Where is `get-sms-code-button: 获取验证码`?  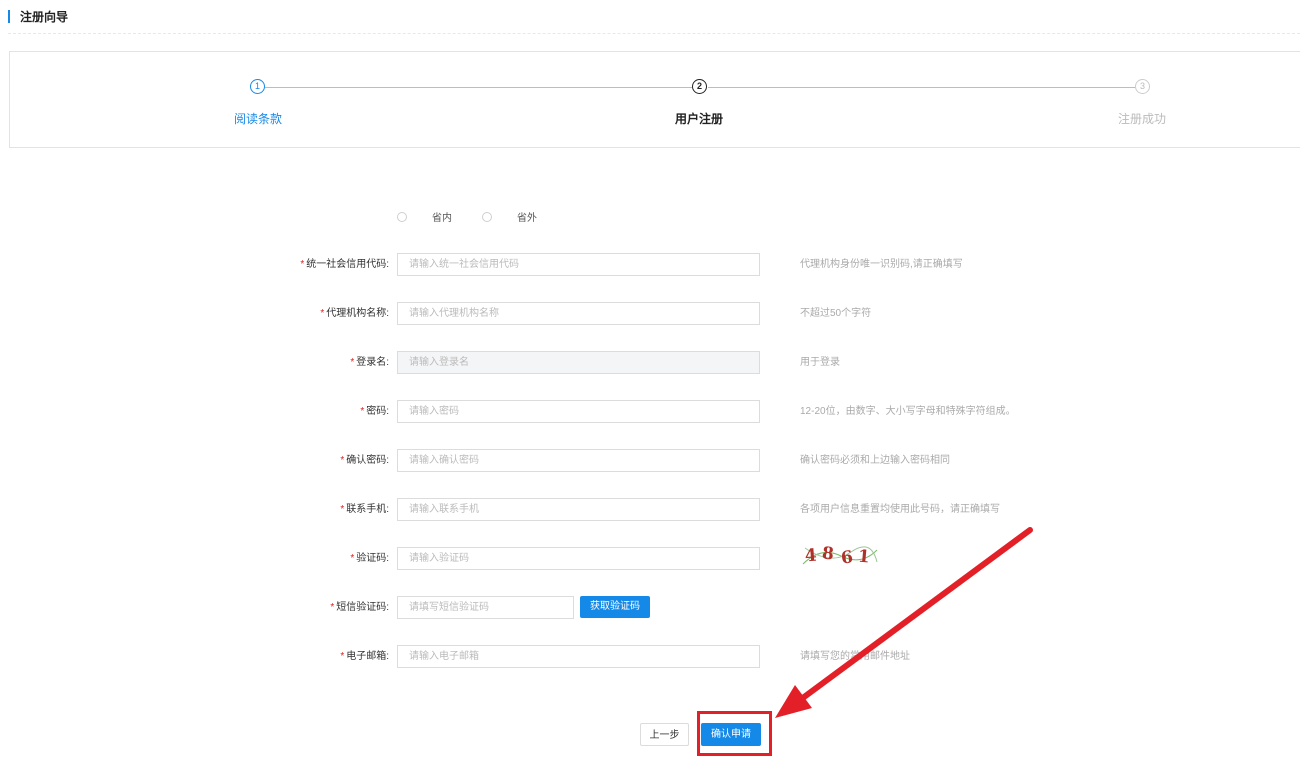 get-sms-code-button: 获取验证码 is located at coordinates (615, 607).